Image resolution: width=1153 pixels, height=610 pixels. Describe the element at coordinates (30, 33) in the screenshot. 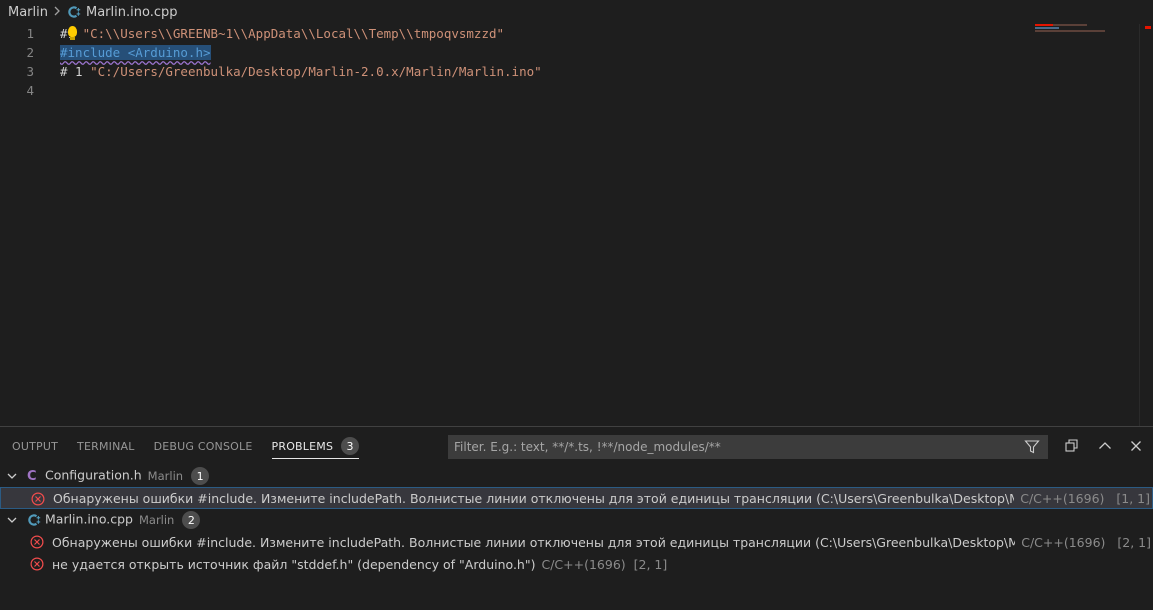

I see `line-number: 1` at that location.